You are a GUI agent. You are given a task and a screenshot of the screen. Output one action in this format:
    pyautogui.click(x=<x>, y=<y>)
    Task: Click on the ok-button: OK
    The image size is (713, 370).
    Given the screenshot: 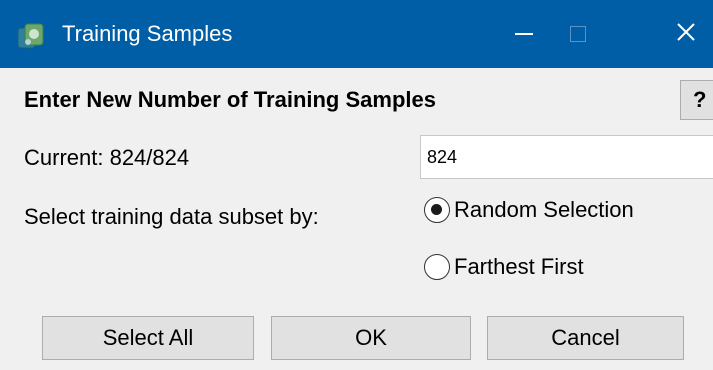 What is the action you would take?
    pyautogui.click(x=371, y=338)
    